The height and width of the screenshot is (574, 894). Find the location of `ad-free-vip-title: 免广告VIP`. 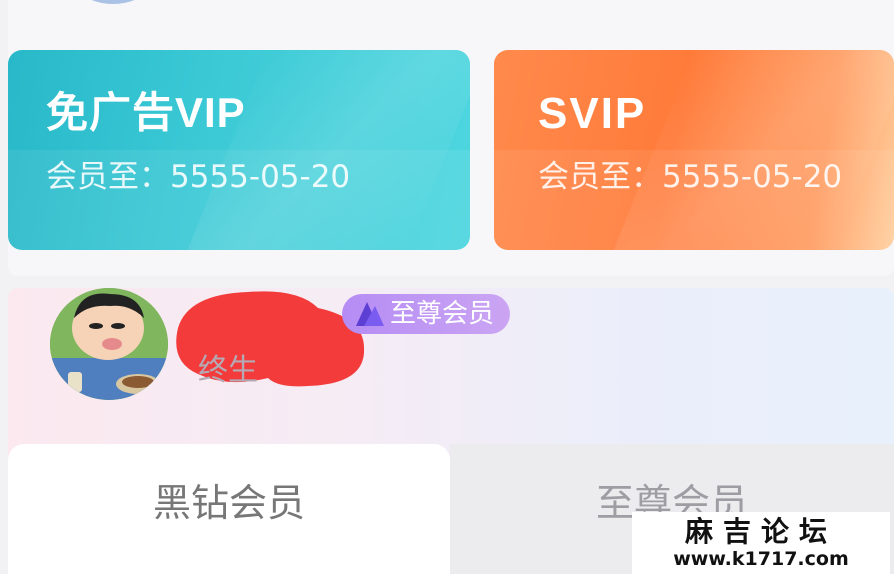

ad-free-vip-title: 免广告VIP is located at coordinates (146, 112).